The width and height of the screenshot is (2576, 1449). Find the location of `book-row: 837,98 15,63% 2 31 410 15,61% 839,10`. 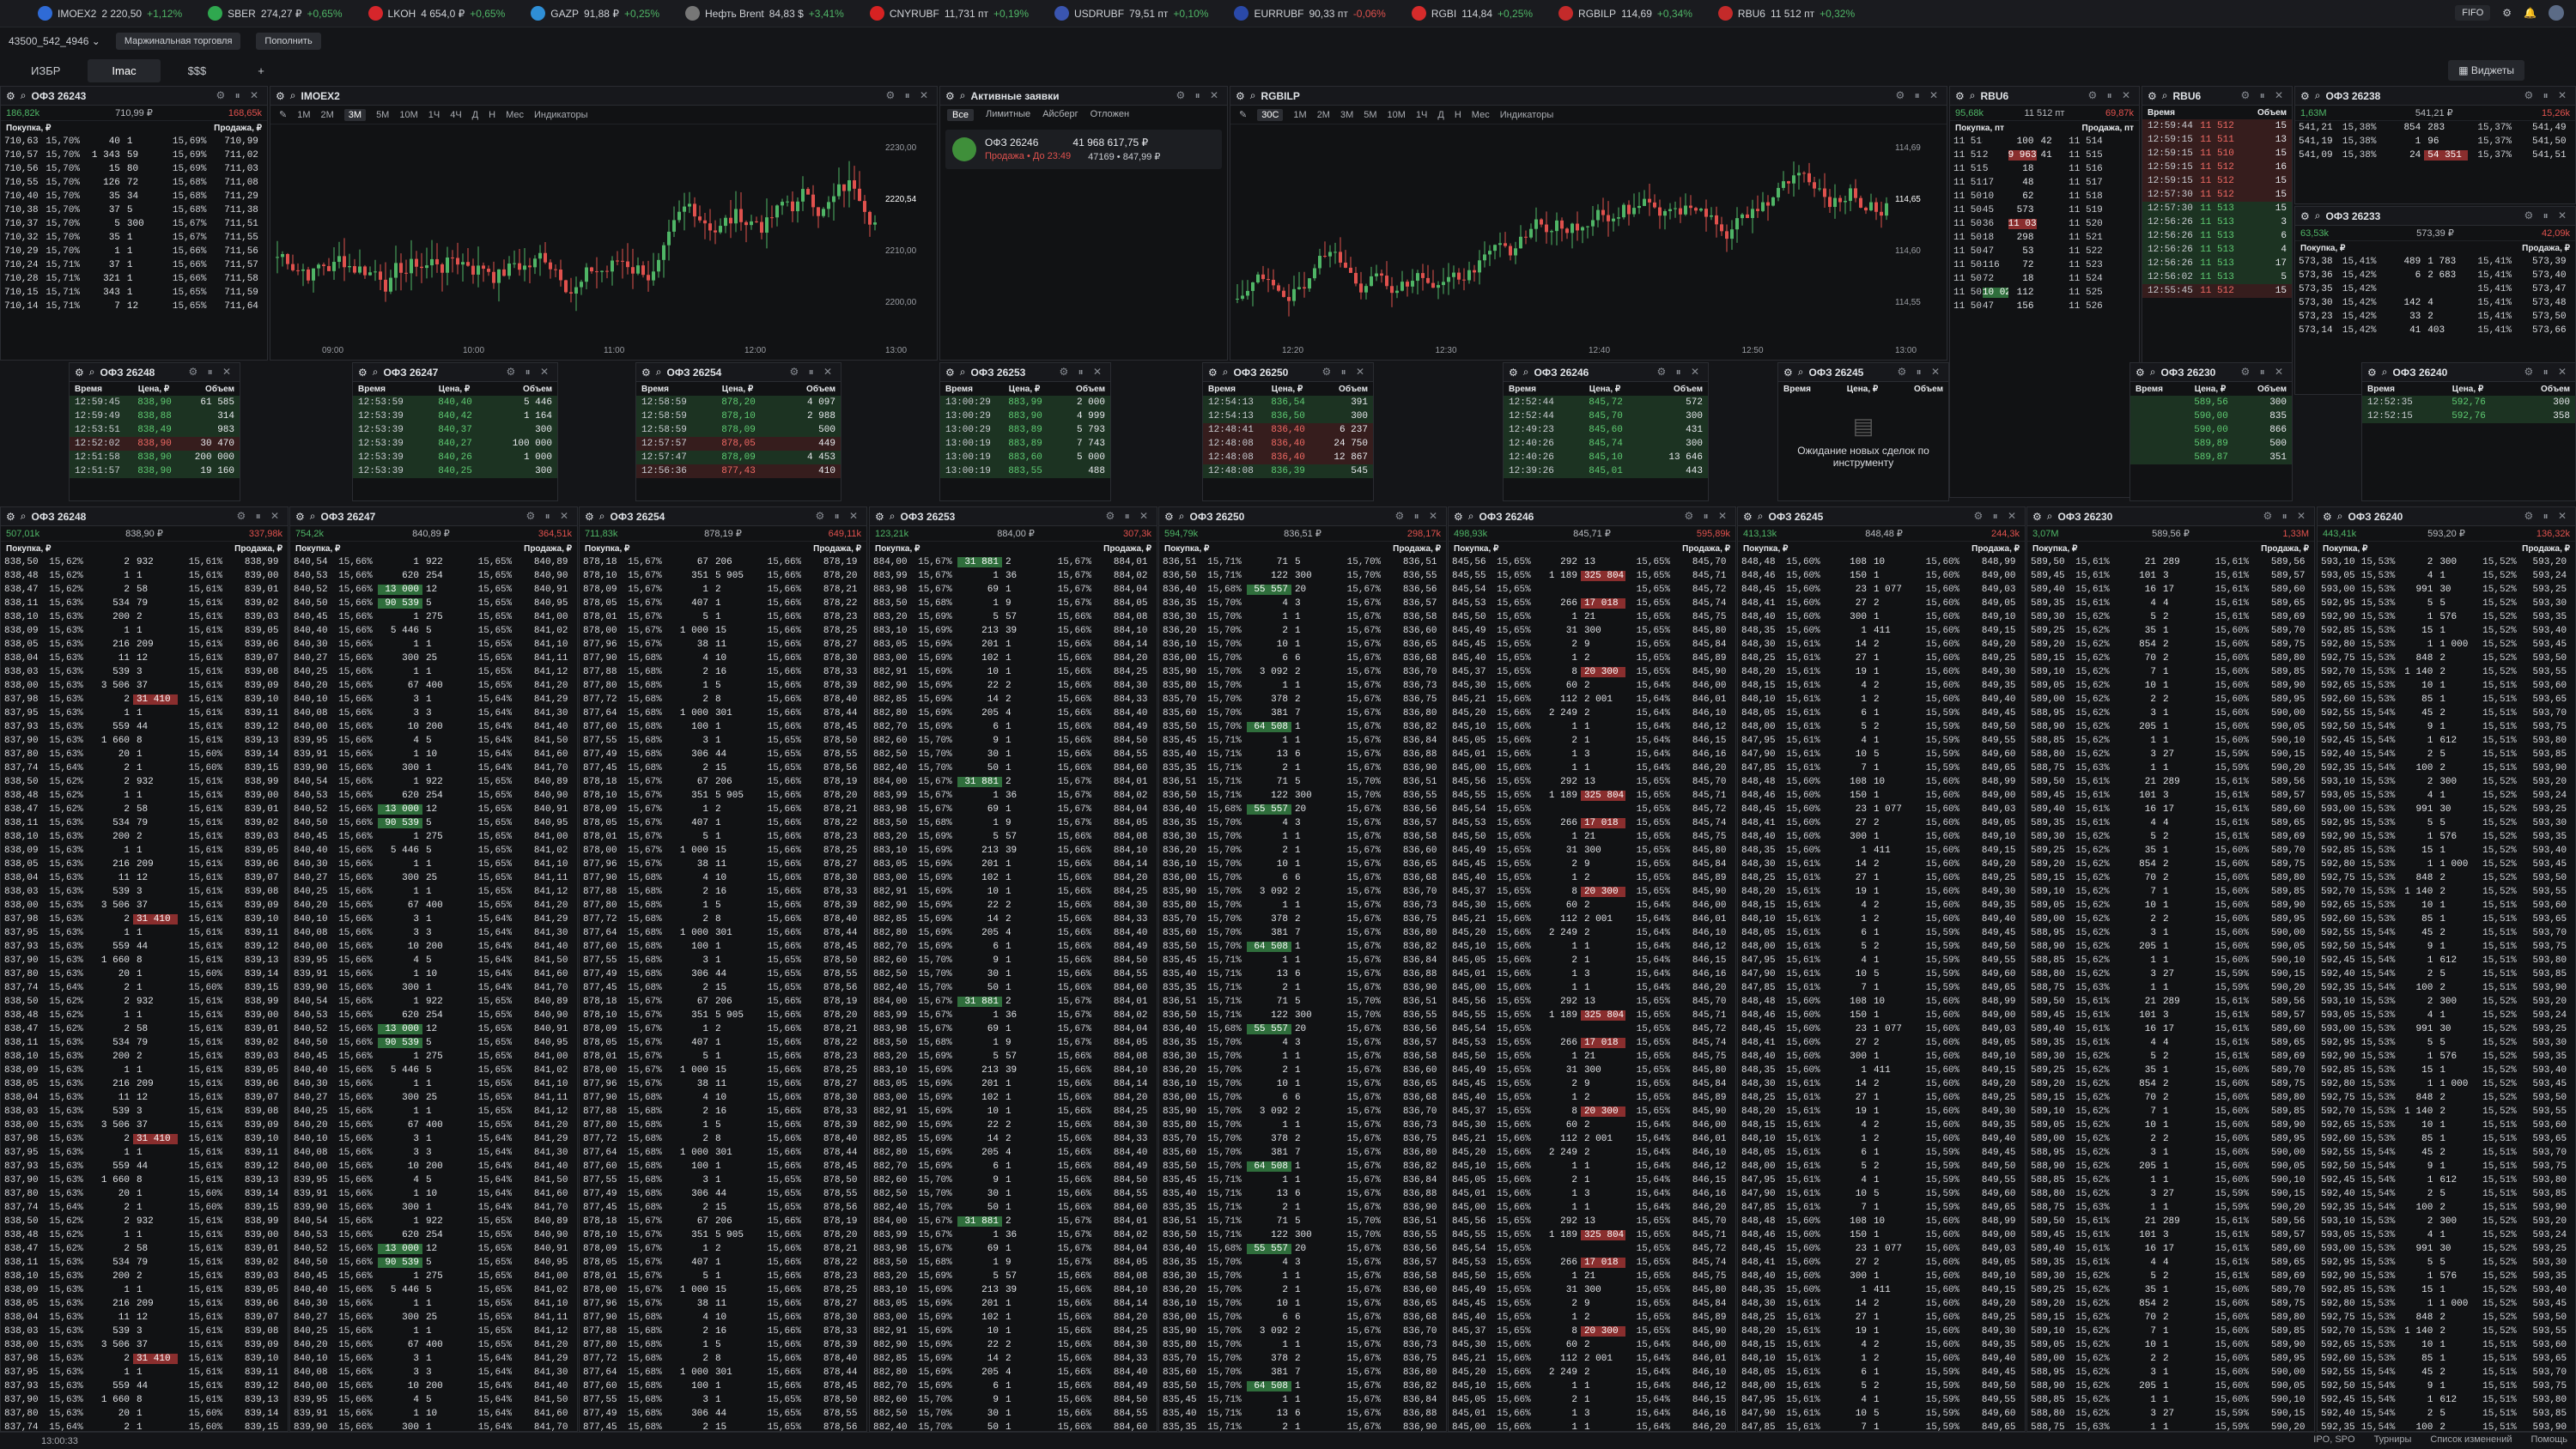

book-row: 837,98 15,63% 2 31 410 15,61% 839,10 is located at coordinates (144, 699).